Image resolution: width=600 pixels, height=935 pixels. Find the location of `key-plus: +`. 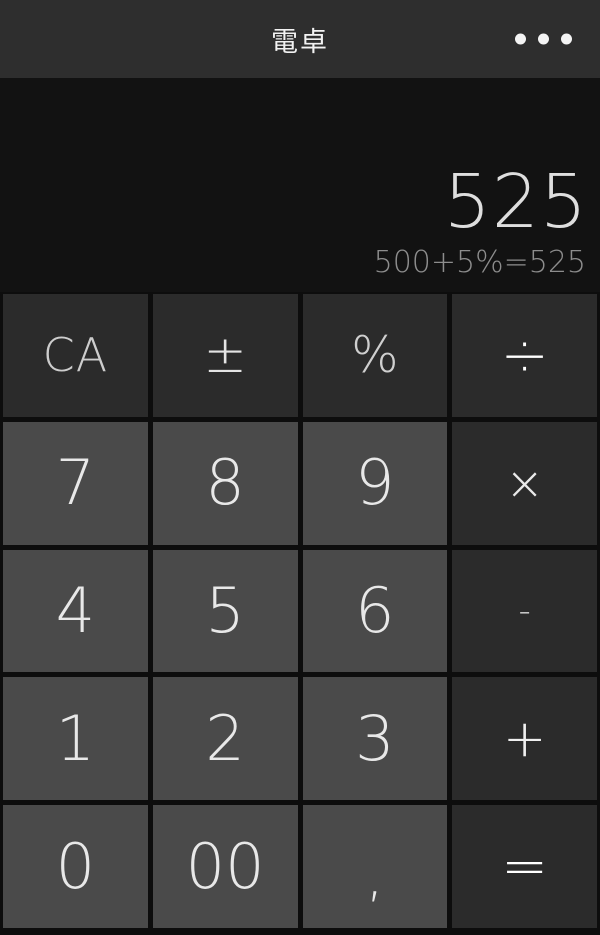

key-plus: + is located at coordinates (524, 739).